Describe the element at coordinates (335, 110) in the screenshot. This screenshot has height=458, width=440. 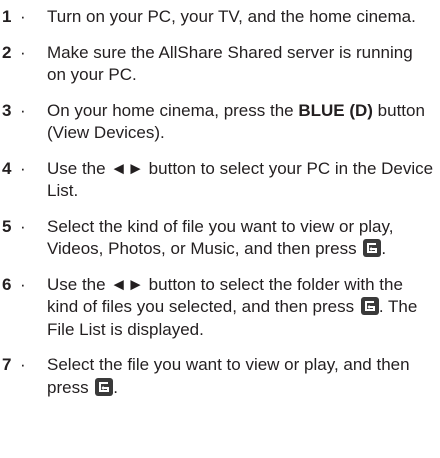
I see `blue-d-button-label: BLUE (D)` at that location.